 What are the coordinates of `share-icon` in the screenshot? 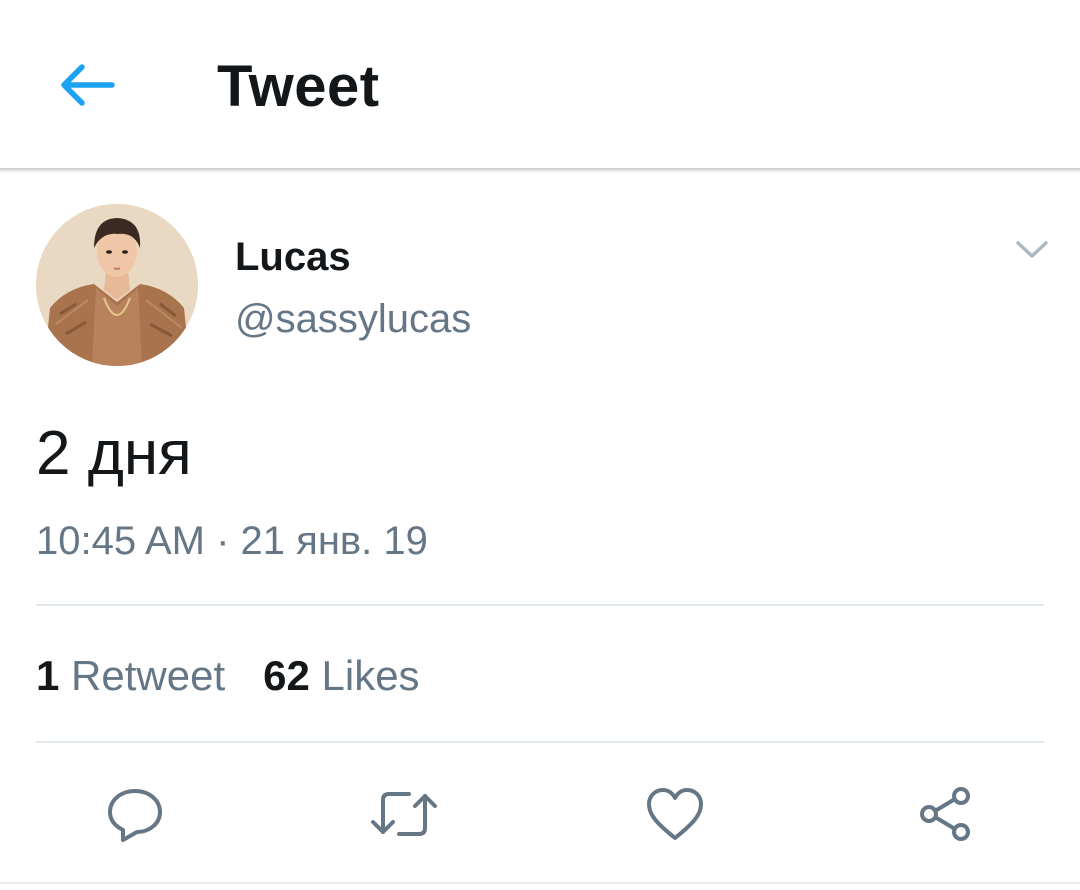 It's located at (945, 814).